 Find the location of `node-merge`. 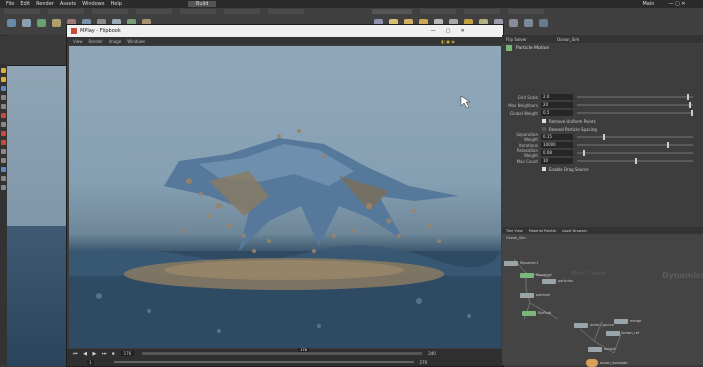

node-merge is located at coordinates (621, 321).